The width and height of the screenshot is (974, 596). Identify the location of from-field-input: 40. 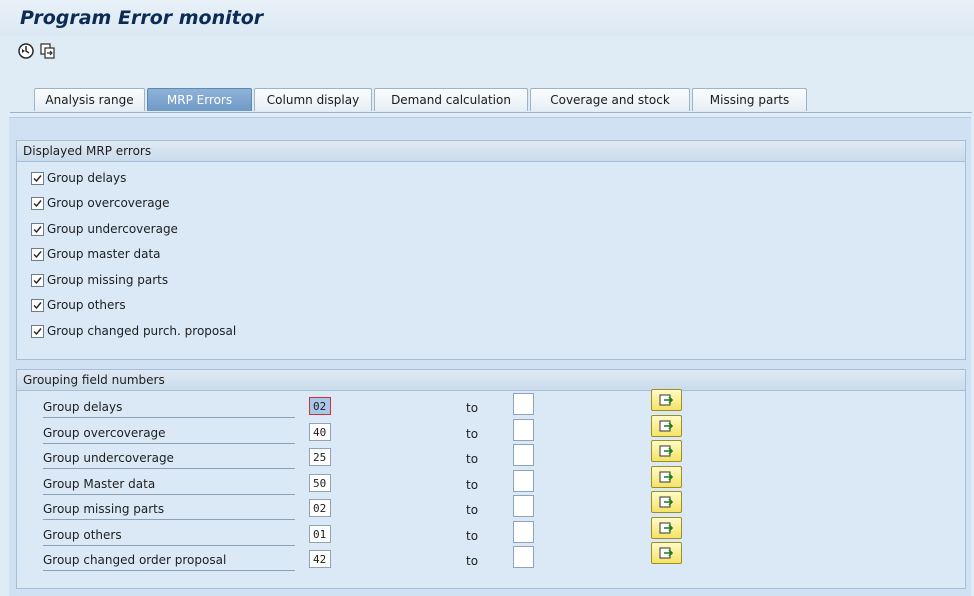
(320, 432).